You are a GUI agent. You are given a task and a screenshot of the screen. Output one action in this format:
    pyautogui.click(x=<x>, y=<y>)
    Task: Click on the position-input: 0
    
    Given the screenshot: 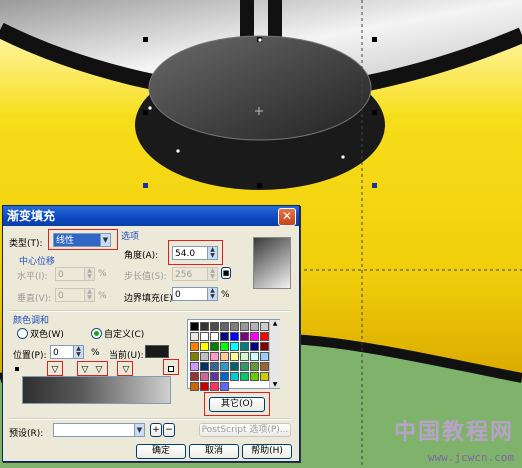 What is the action you would take?
    pyautogui.click(x=62, y=352)
    